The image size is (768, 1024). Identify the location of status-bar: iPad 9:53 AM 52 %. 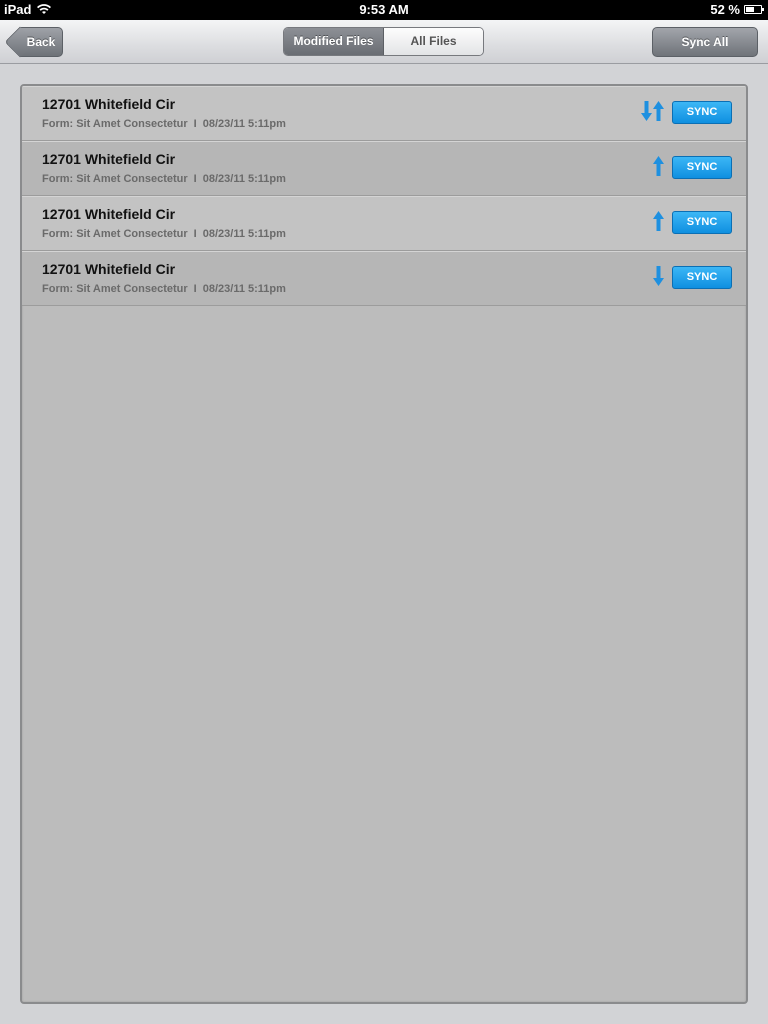
(384, 10).